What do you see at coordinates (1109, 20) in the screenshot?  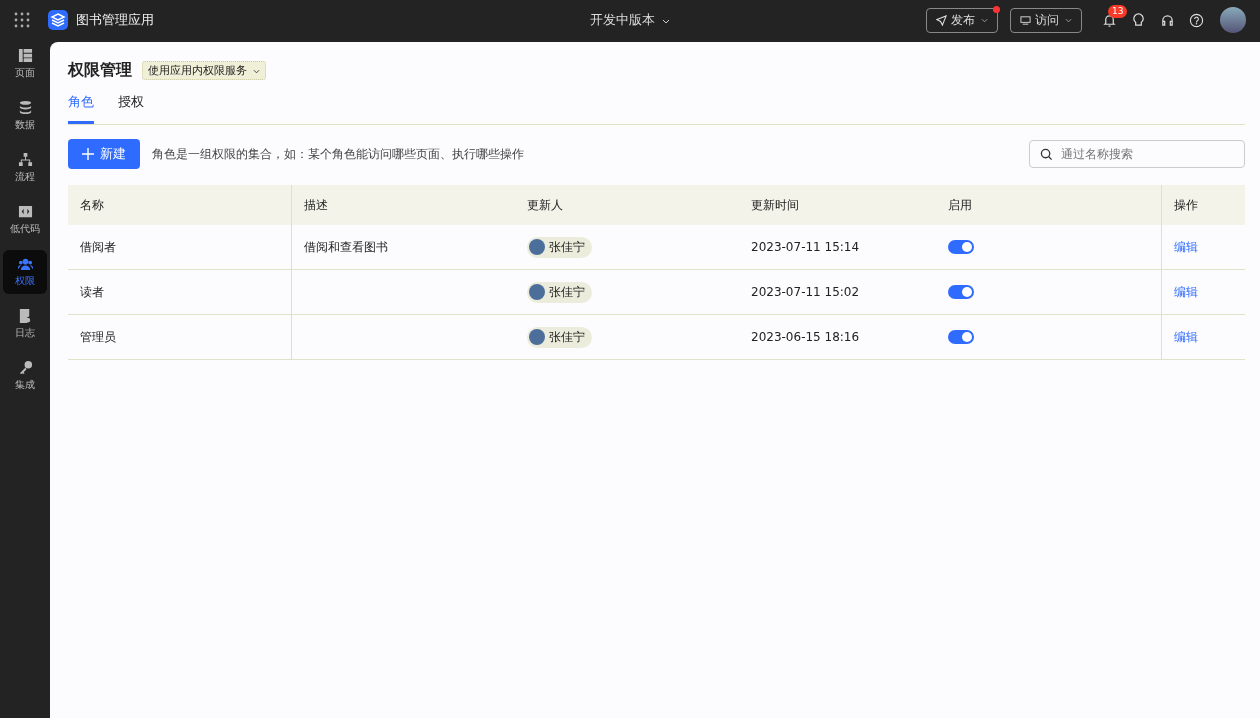 I see `bell-icon` at bounding box center [1109, 20].